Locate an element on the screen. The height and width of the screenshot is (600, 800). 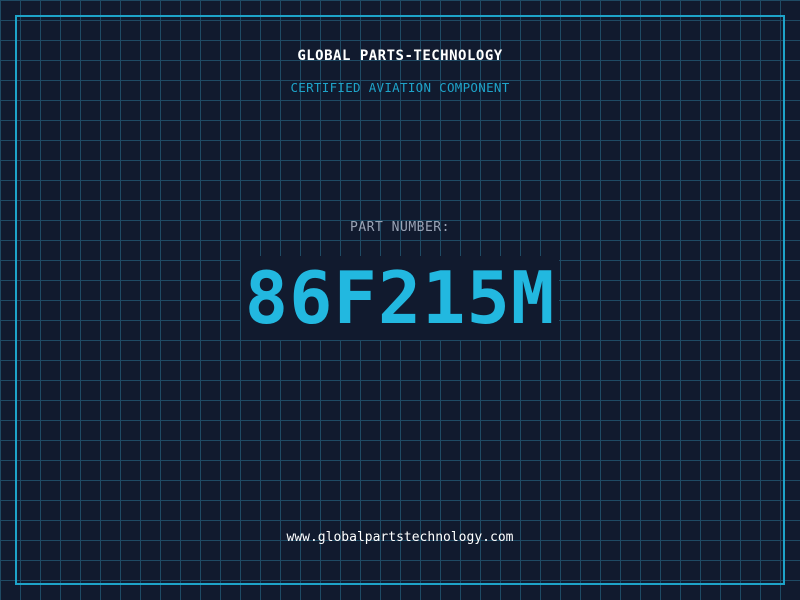
part-number-label: PART NUMBER: is located at coordinates (400, 227).